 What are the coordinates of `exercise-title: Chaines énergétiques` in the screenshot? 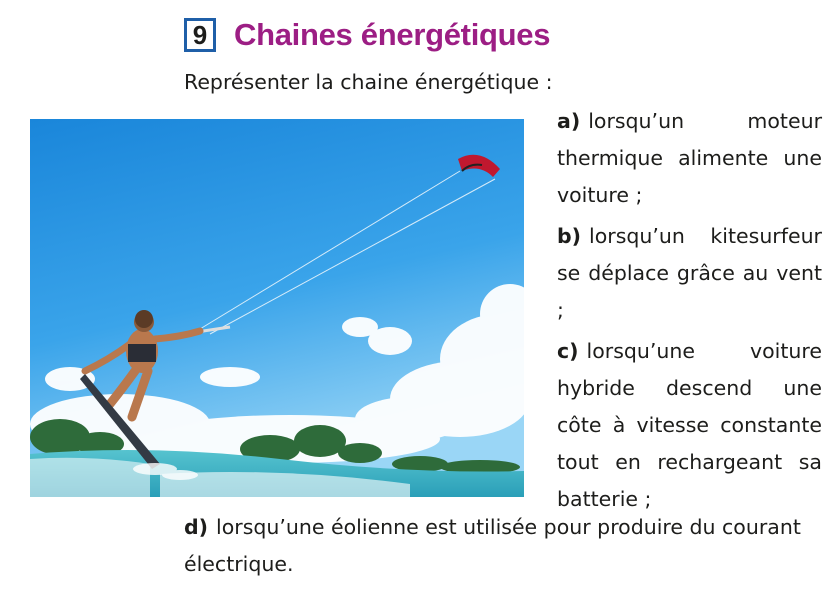 It's located at (392, 34).